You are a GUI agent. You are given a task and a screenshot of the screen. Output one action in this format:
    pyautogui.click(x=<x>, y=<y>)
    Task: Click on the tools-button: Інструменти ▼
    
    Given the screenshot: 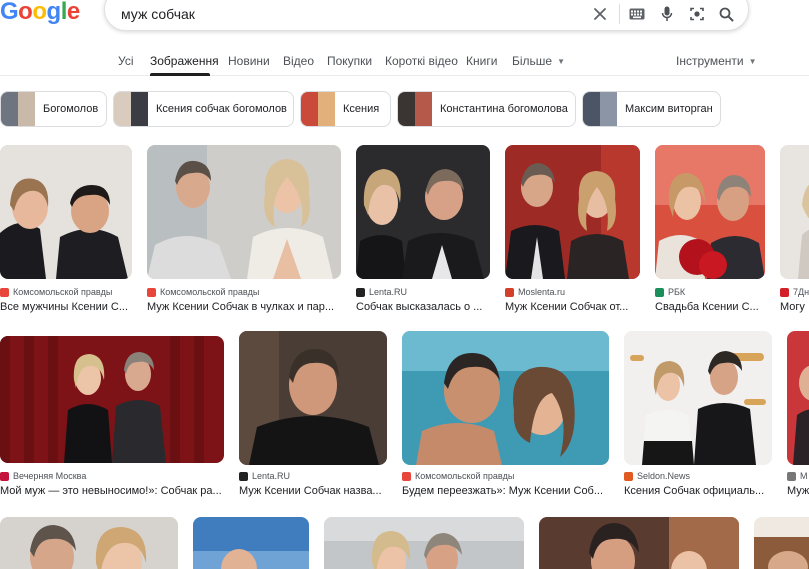 What is the action you would take?
    pyautogui.click(x=716, y=61)
    